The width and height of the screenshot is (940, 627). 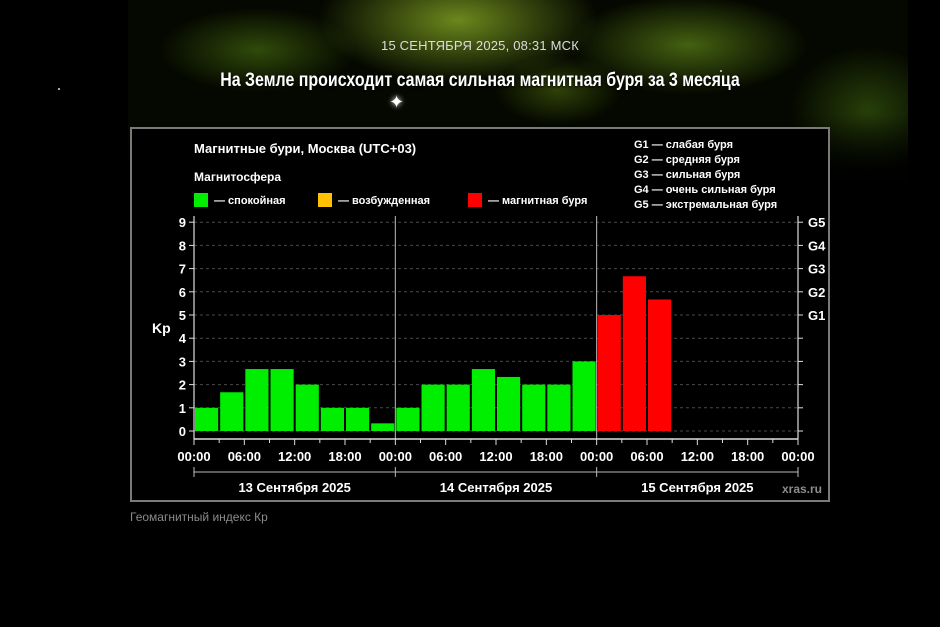 What do you see at coordinates (182, 292) in the screenshot?
I see `y-tick-label: 6` at bounding box center [182, 292].